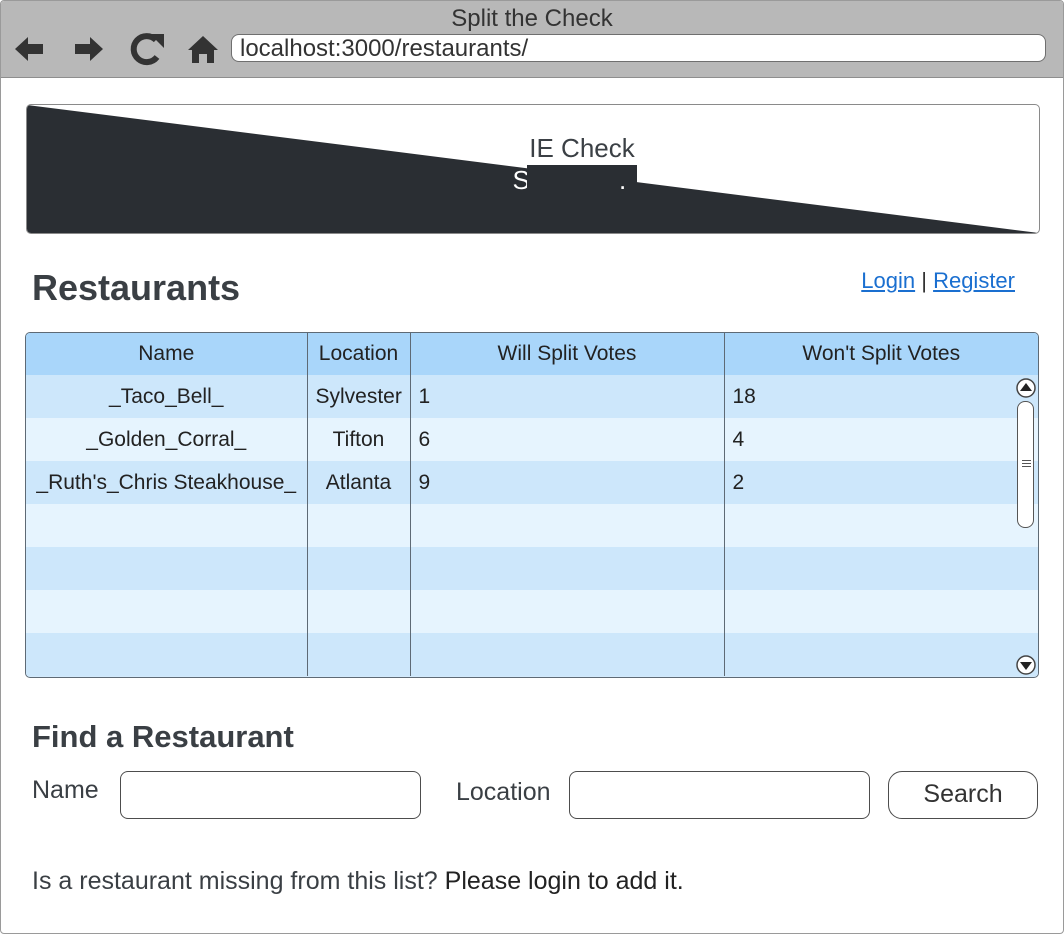 Image resolution: width=1064 pixels, height=934 pixels. What do you see at coordinates (359, 396) in the screenshot?
I see `cell-location: Sylvester` at bounding box center [359, 396].